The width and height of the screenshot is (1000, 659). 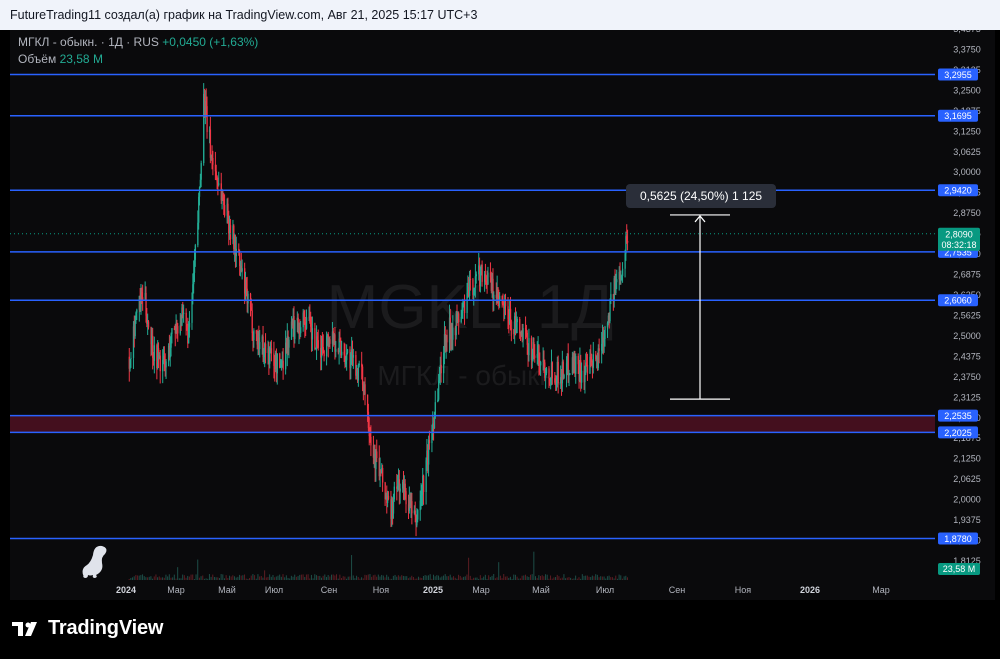 I want to click on time-axis-tick: Ноя, so click(x=743, y=590).